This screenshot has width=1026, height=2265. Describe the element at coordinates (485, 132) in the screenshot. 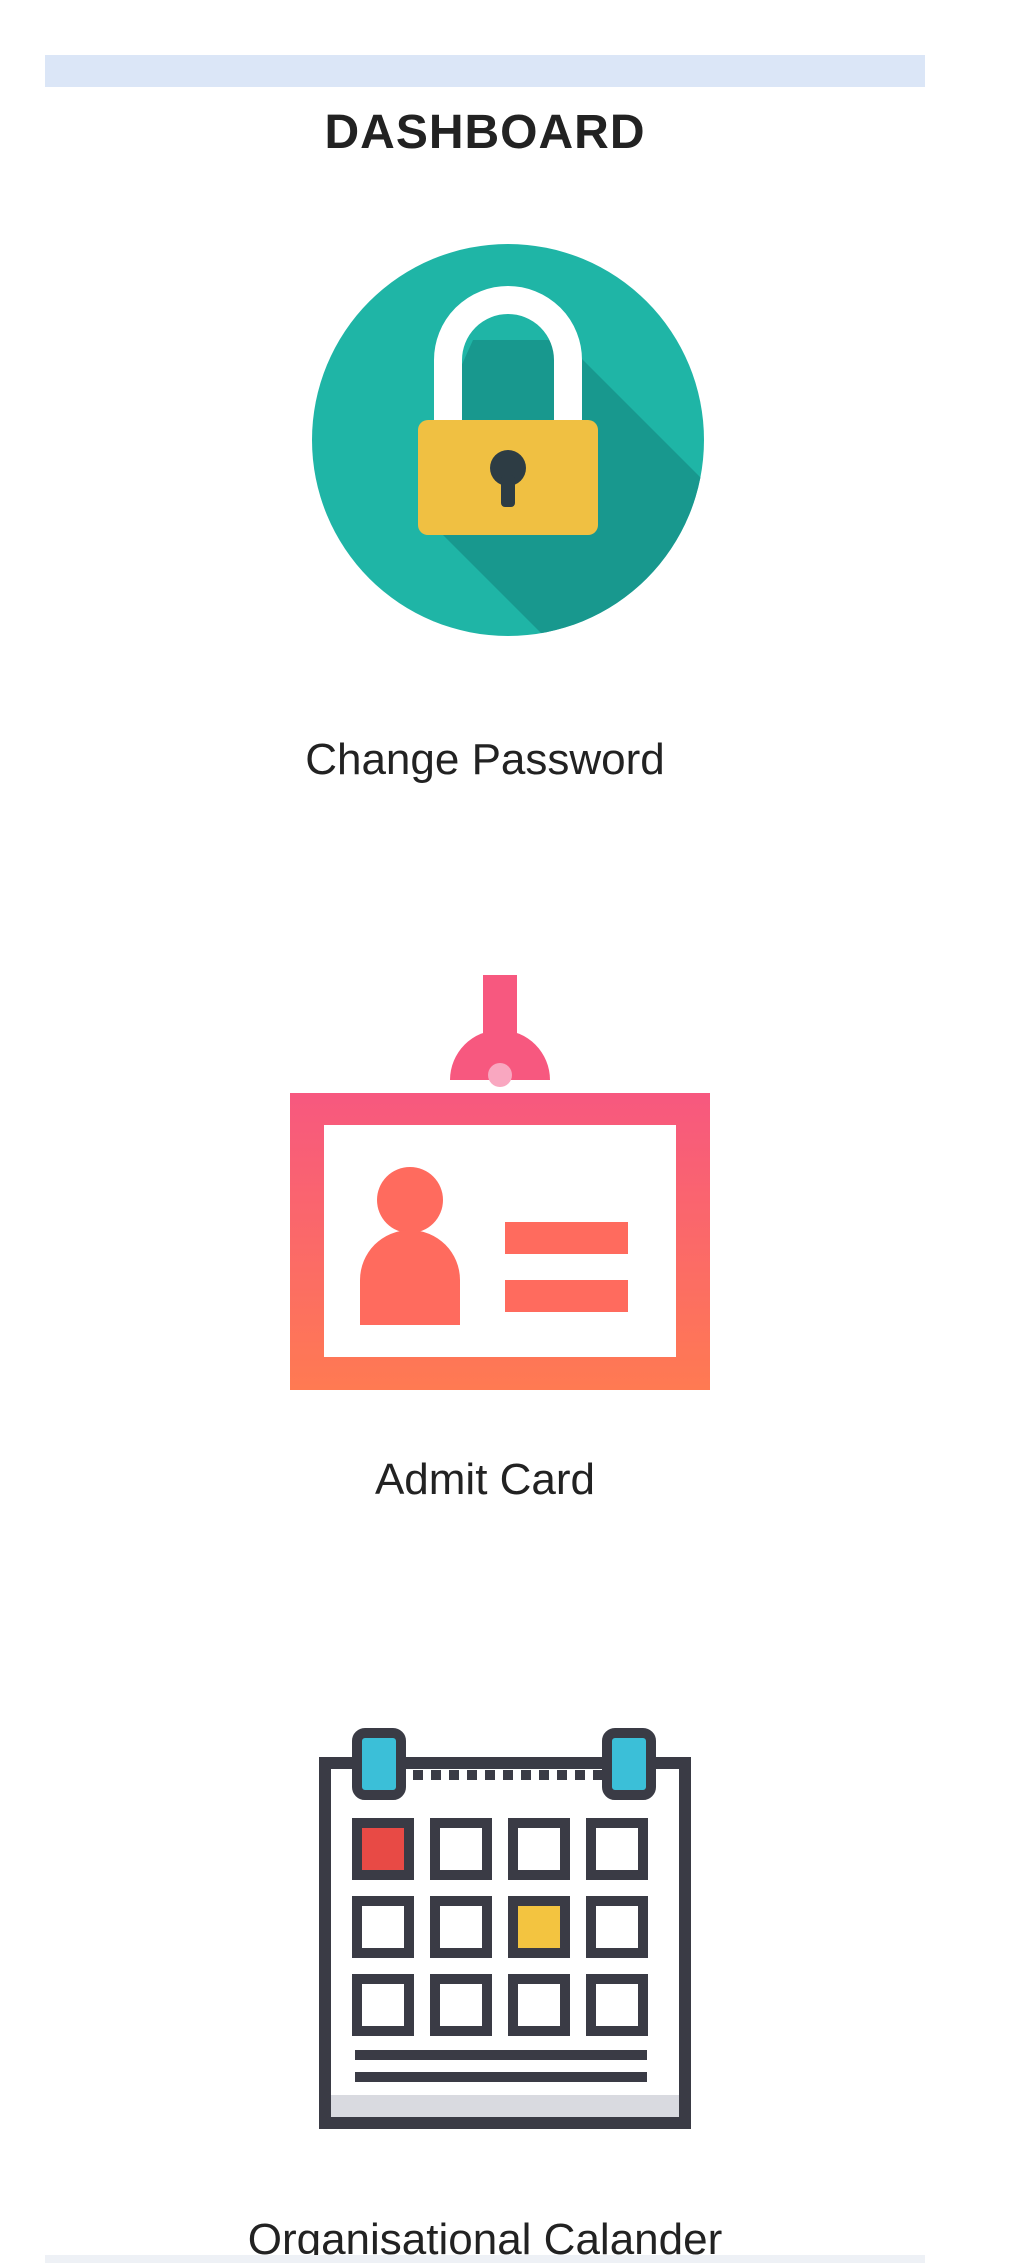

I see `page-title: DASHBOARD` at that location.